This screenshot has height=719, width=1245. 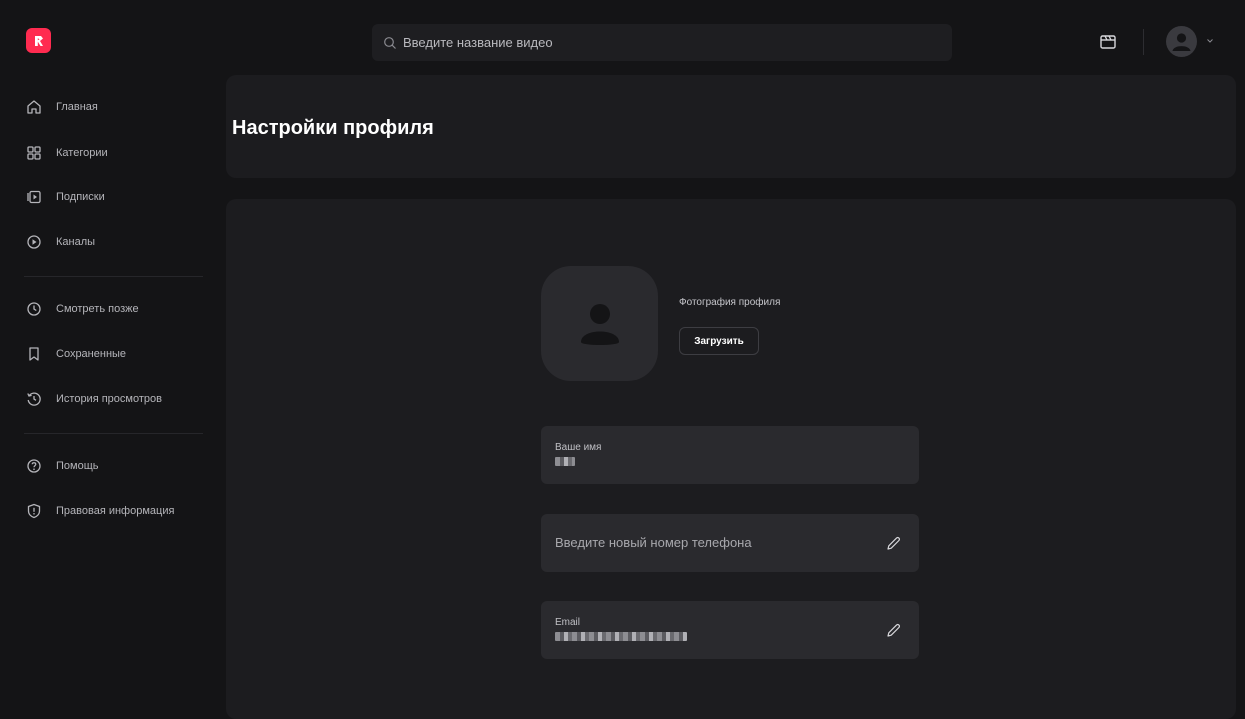 What do you see at coordinates (34, 107) in the screenshot?
I see `home-icon` at bounding box center [34, 107].